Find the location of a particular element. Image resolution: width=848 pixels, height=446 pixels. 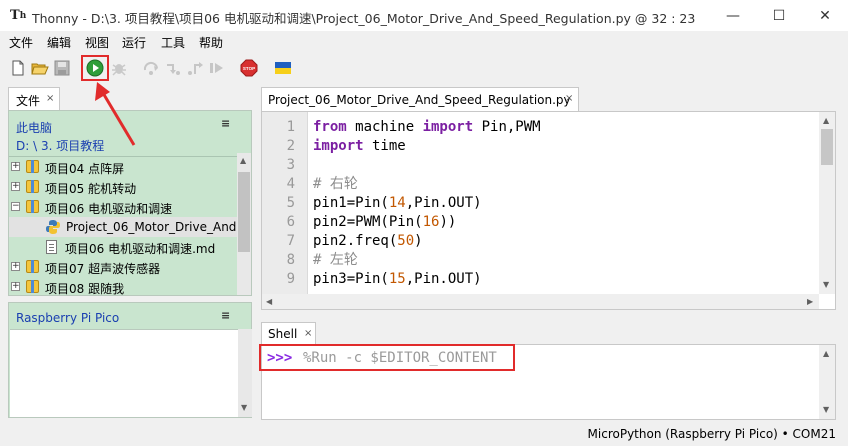

menu-edit: 编辑 is located at coordinates (59, 42).